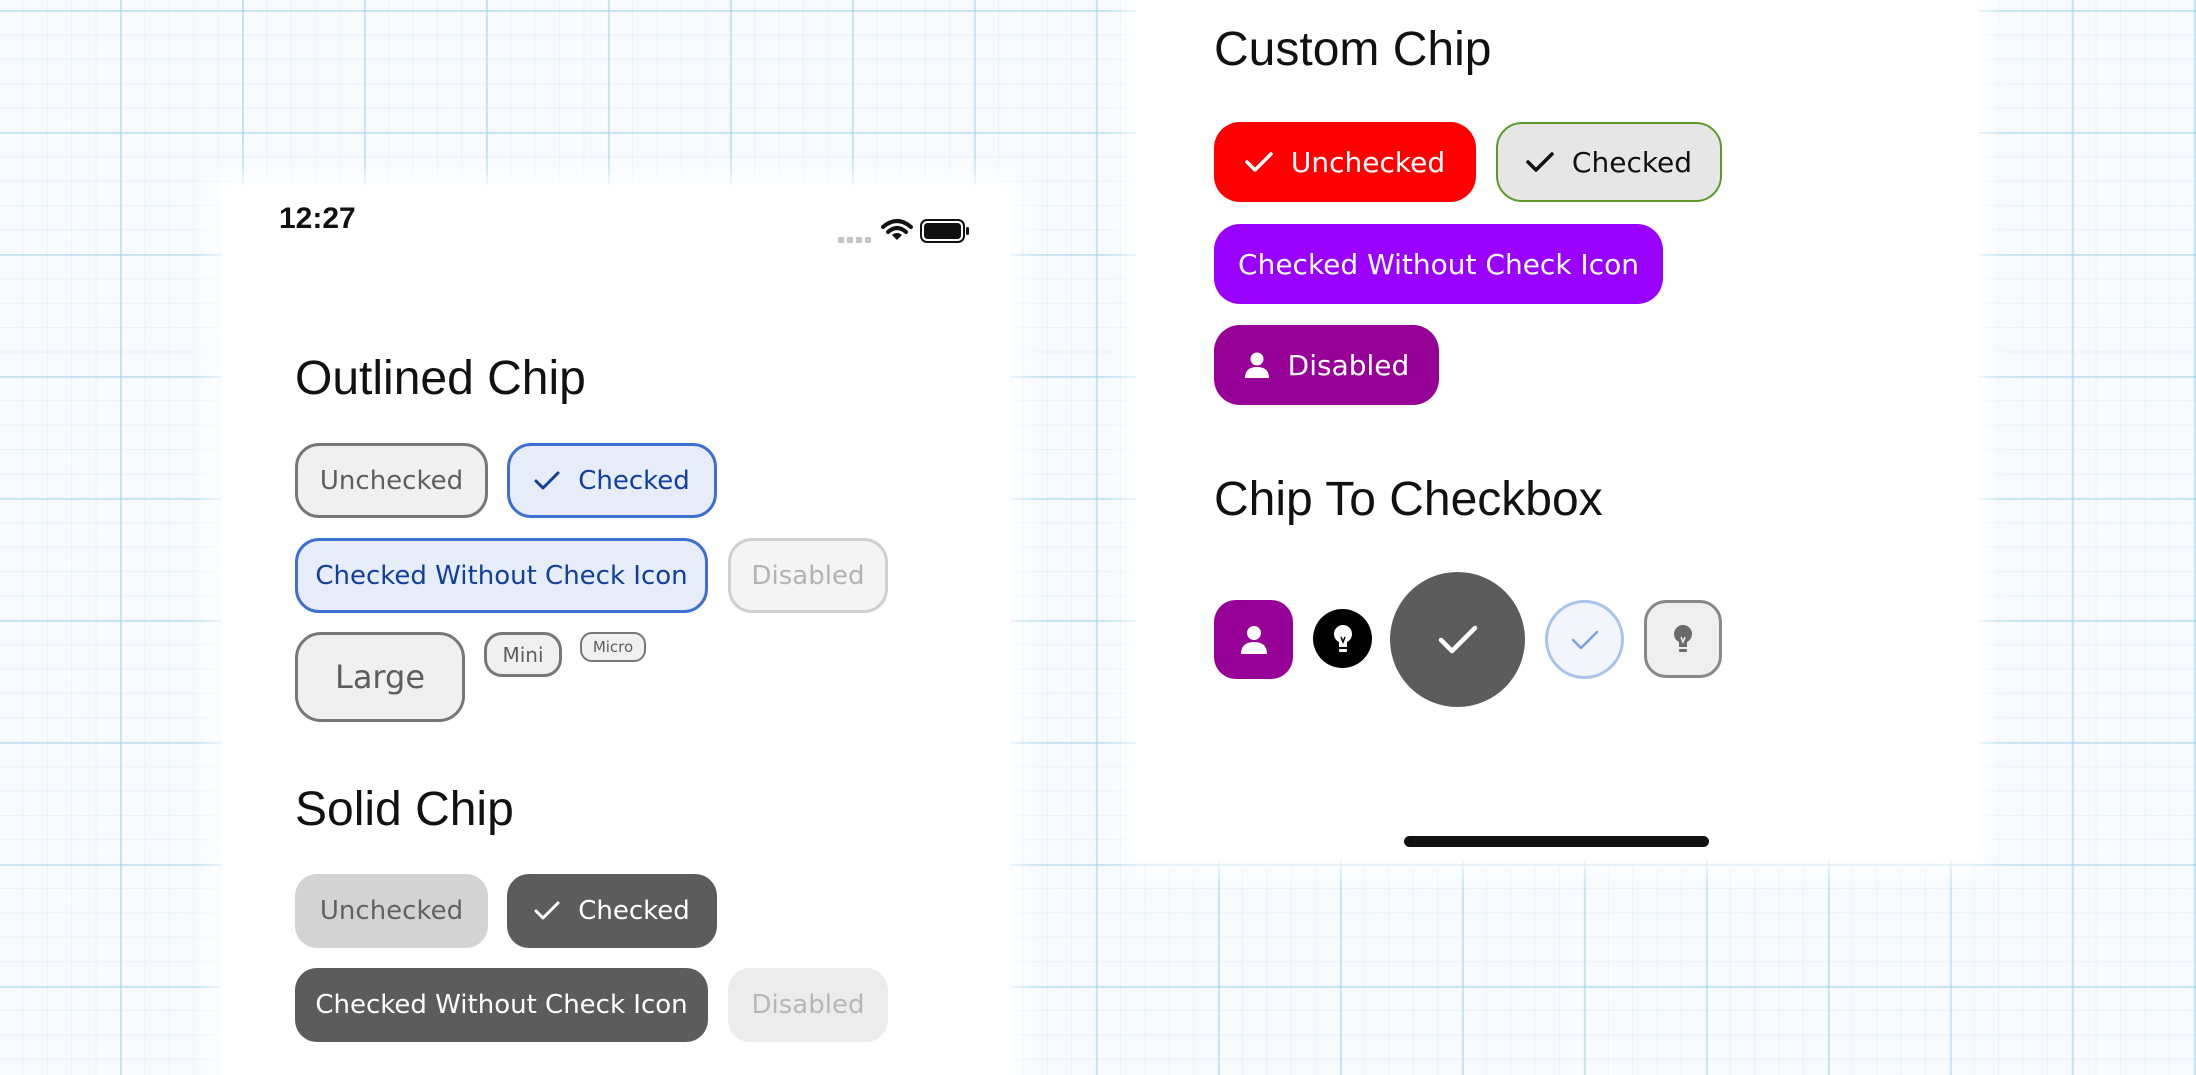 Image resolution: width=2196 pixels, height=1075 pixels. I want to click on checkbox-lightbulb-unchecked, so click(1683, 639).